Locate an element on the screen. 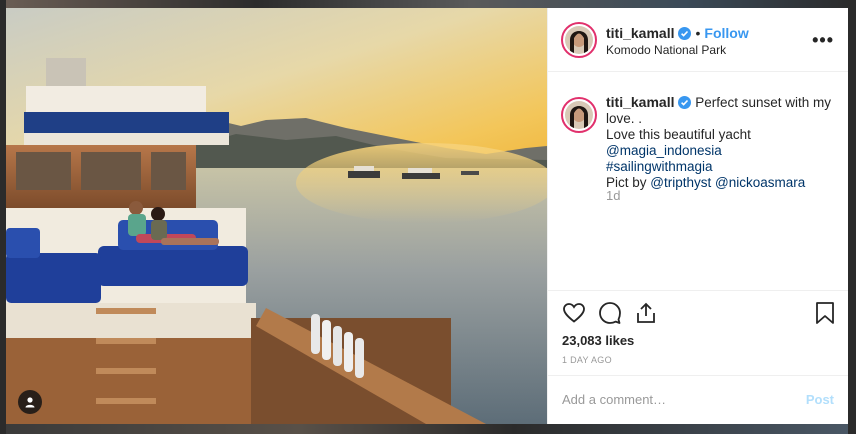 This screenshot has width=856, height=434. comment-input is located at coordinates (672, 399).